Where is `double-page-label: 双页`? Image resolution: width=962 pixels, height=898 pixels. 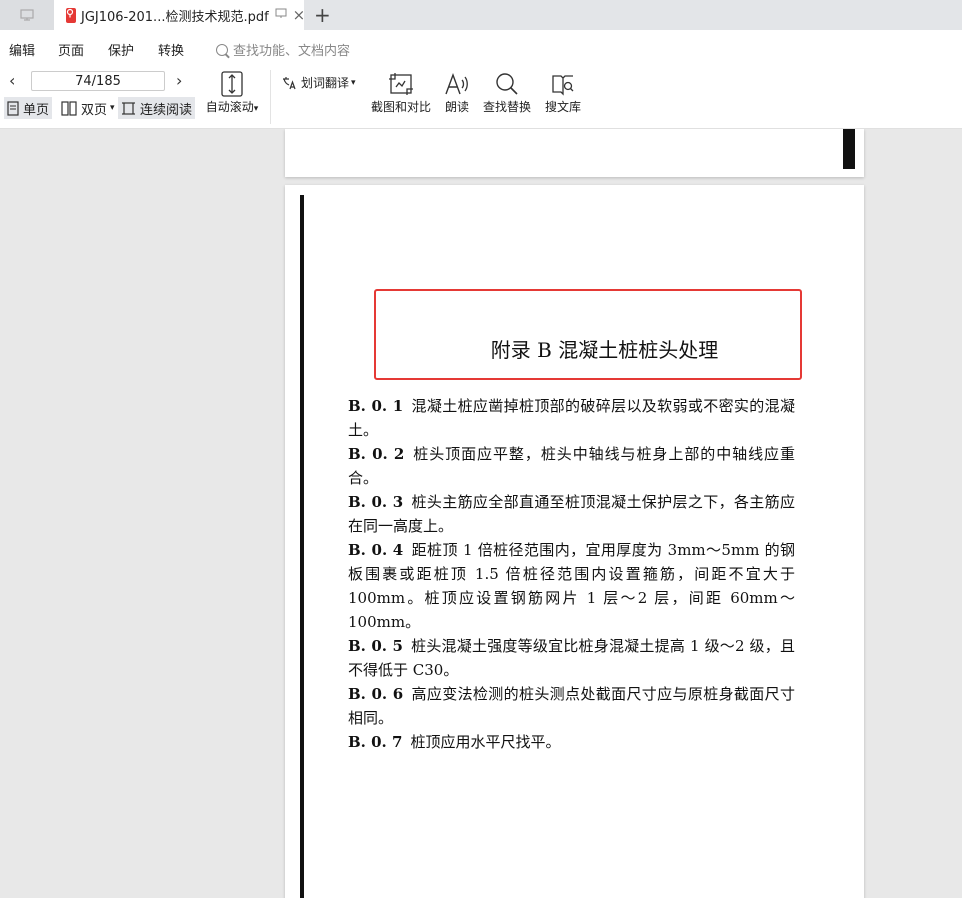
double-page-label: 双页 is located at coordinates (94, 110).